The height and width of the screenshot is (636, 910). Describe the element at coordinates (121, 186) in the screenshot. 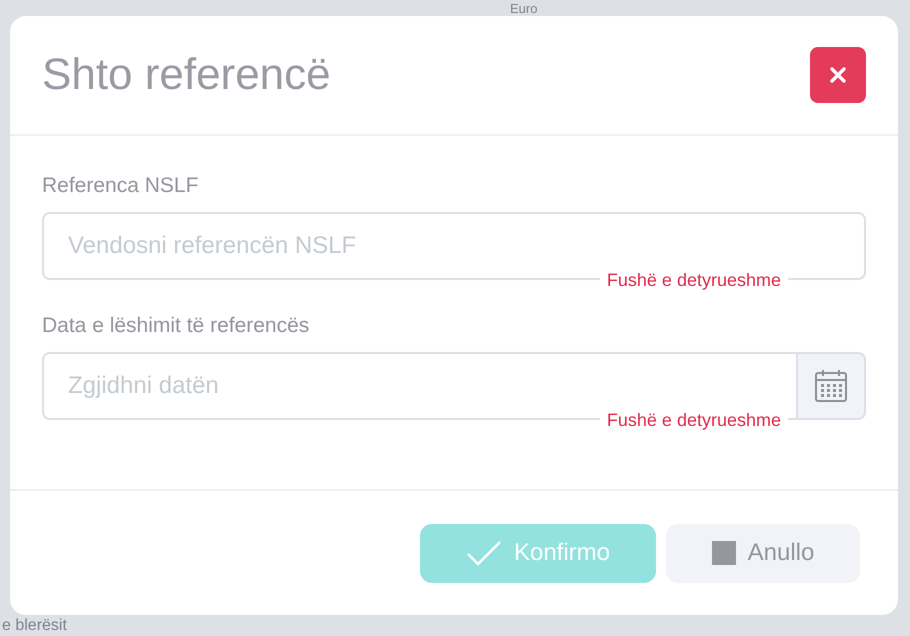

I see `field-label: Referenca NSLF` at that location.